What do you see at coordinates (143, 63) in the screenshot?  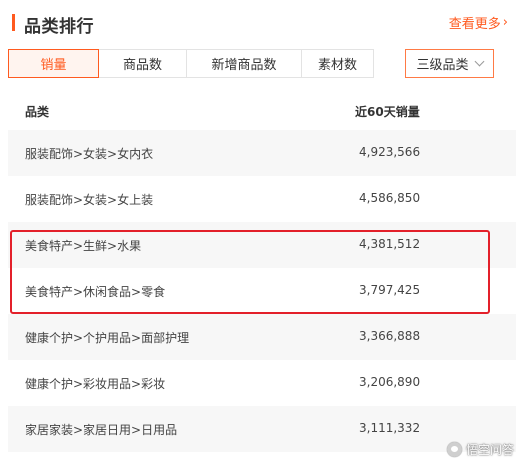 I see `tab-product-count: 商品数` at bounding box center [143, 63].